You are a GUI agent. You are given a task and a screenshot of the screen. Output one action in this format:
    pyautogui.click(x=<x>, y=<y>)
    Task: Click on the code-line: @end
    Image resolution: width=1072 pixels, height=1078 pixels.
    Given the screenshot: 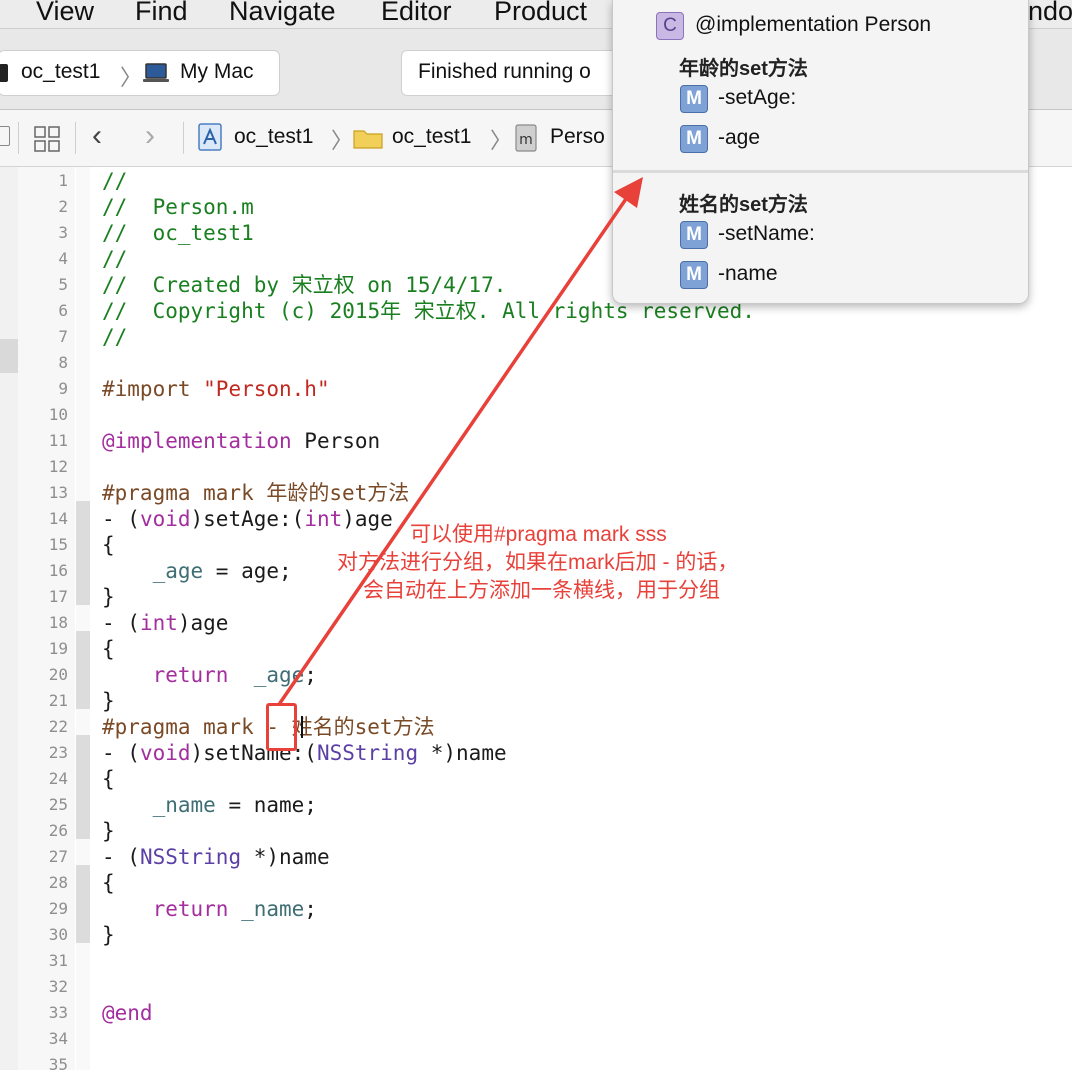 What is the action you would take?
    pyautogui.click(x=127, y=1013)
    